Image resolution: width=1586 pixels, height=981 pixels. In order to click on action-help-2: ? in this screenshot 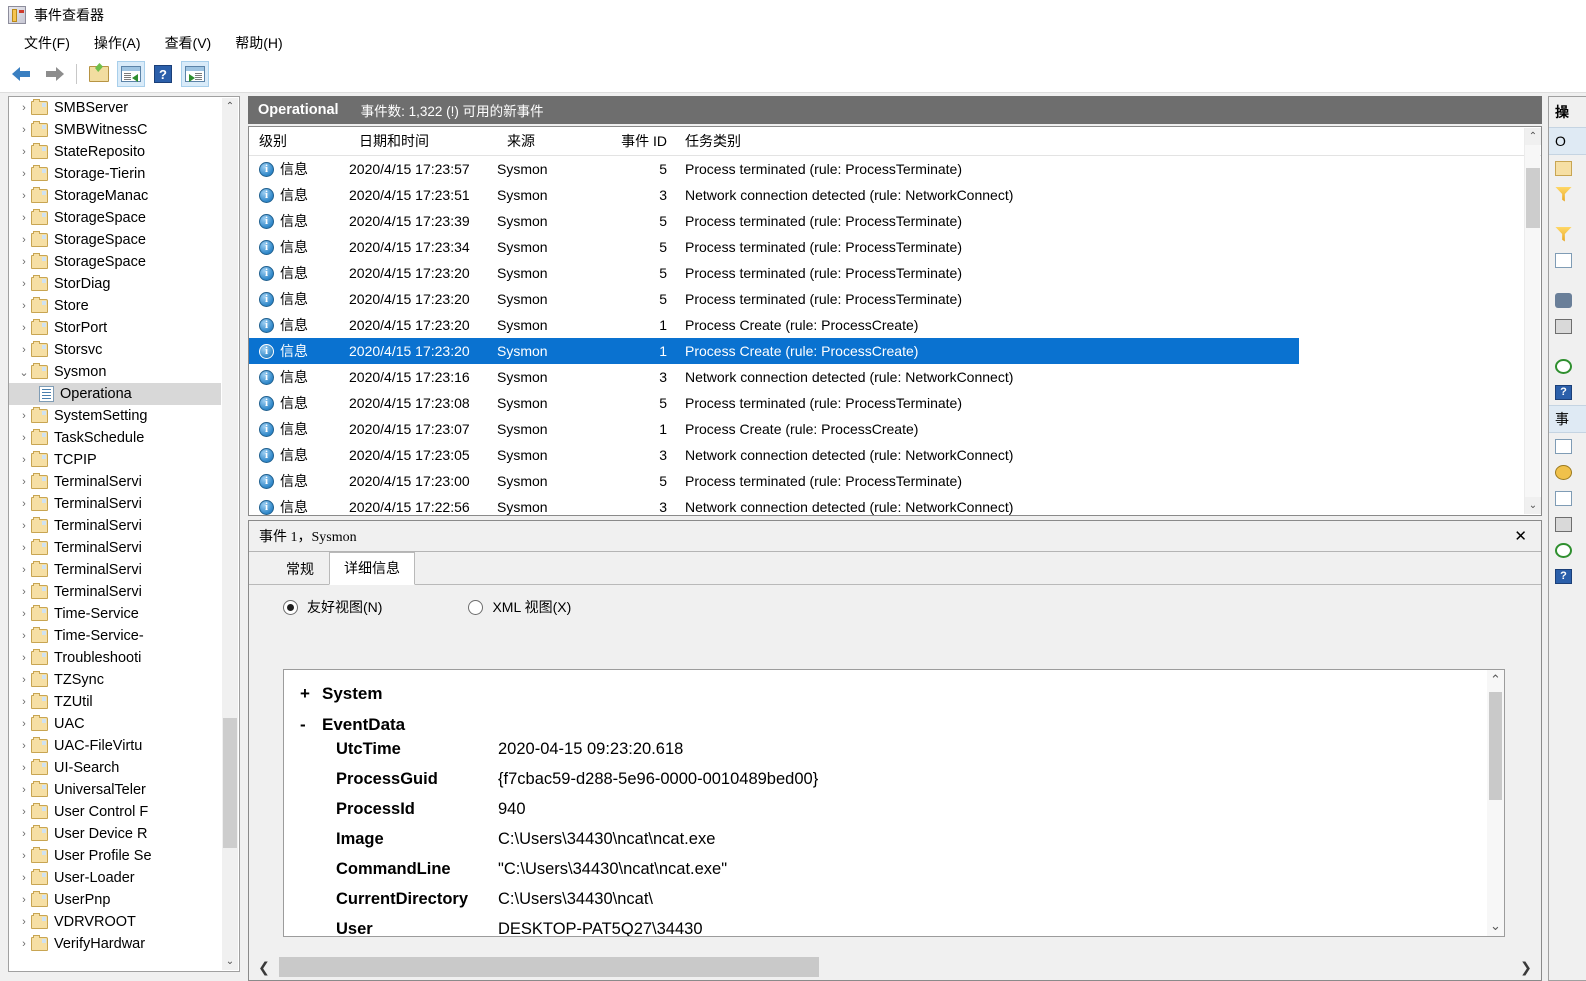, I will do `click(1567, 576)`.